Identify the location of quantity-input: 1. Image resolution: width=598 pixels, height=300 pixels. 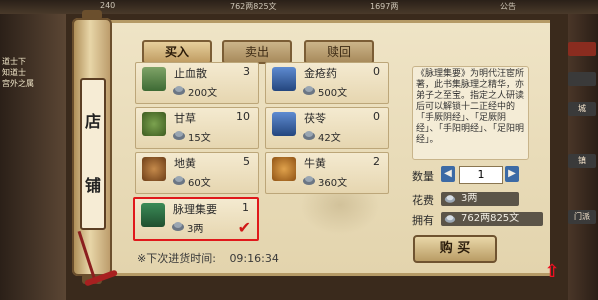
(481, 175).